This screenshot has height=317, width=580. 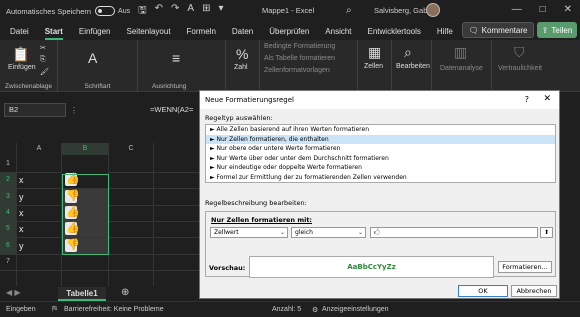 What do you see at coordinates (44, 72) in the screenshot?
I see `format-painter-icon: 🖌` at bounding box center [44, 72].